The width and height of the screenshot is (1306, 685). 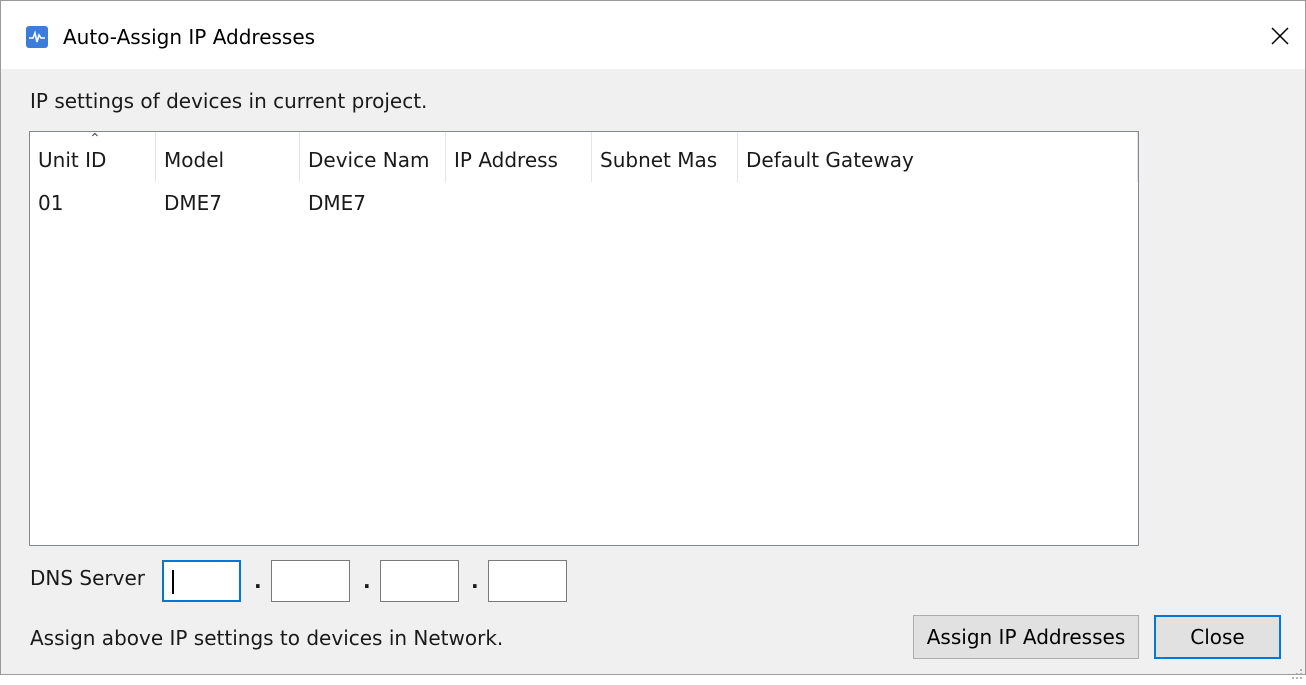 What do you see at coordinates (193, 203) in the screenshot?
I see `cell-model: DME7` at bounding box center [193, 203].